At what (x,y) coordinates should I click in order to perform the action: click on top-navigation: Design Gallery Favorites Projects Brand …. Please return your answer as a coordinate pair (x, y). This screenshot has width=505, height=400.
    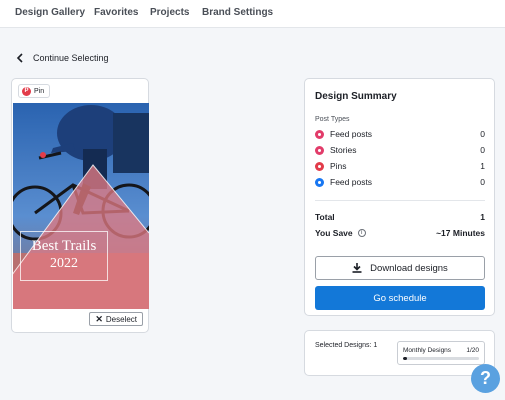
    Looking at the image, I should click on (252, 14).